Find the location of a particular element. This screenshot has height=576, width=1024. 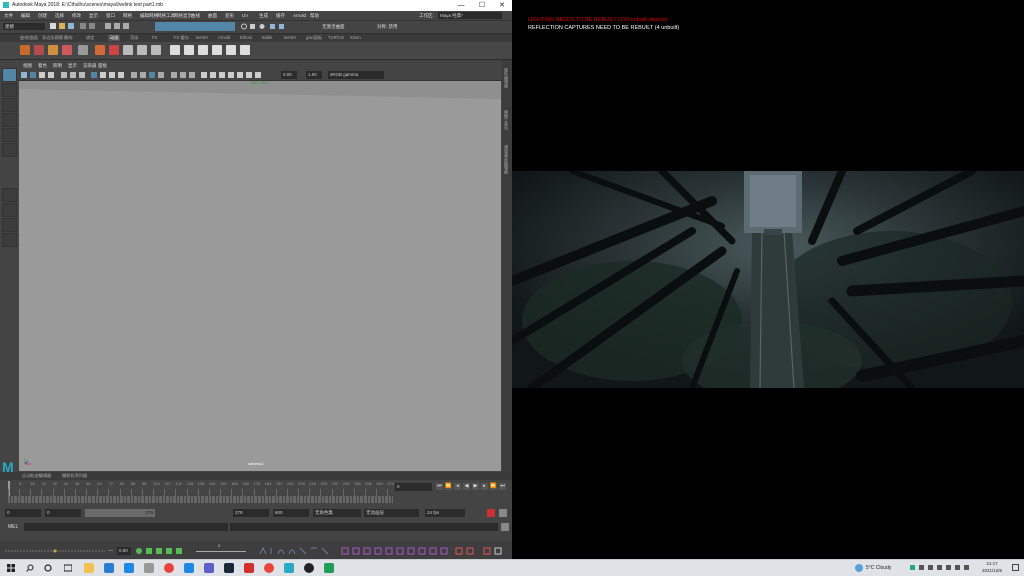

animation-end-field: 600 is located at coordinates (291, 513).